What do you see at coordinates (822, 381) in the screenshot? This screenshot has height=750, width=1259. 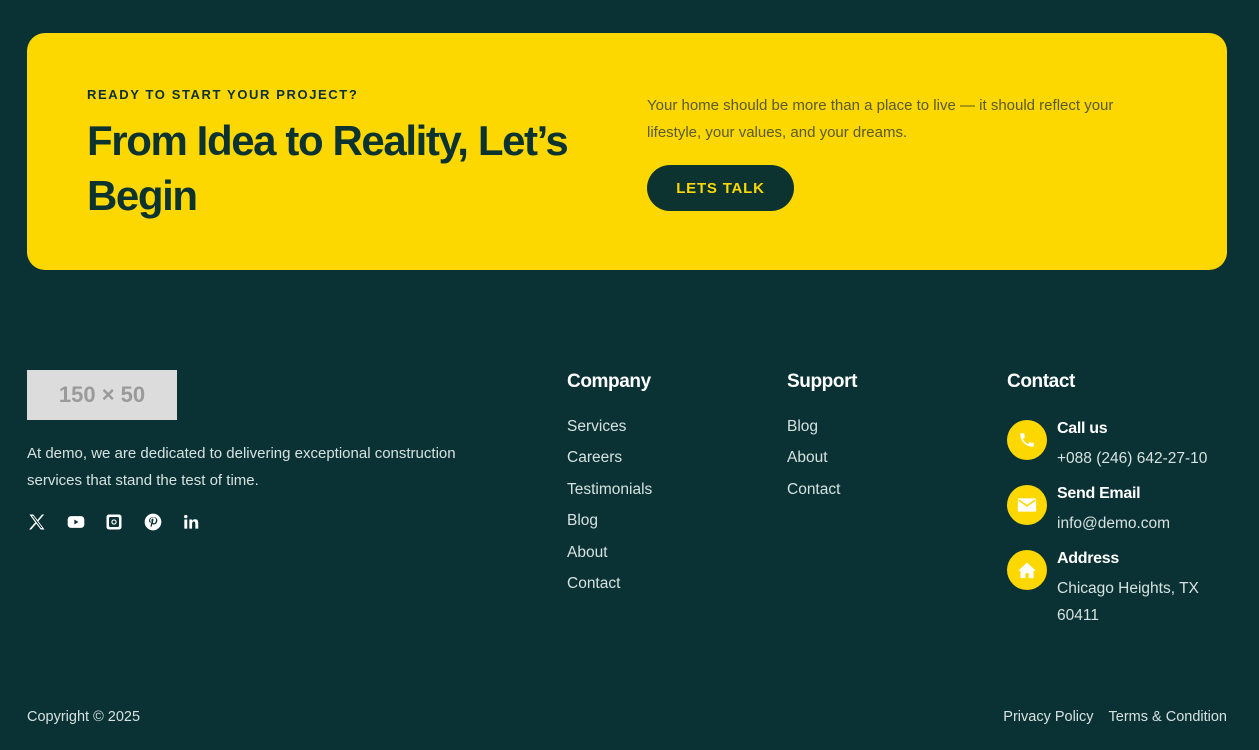 I see `support-heading: Support` at bounding box center [822, 381].